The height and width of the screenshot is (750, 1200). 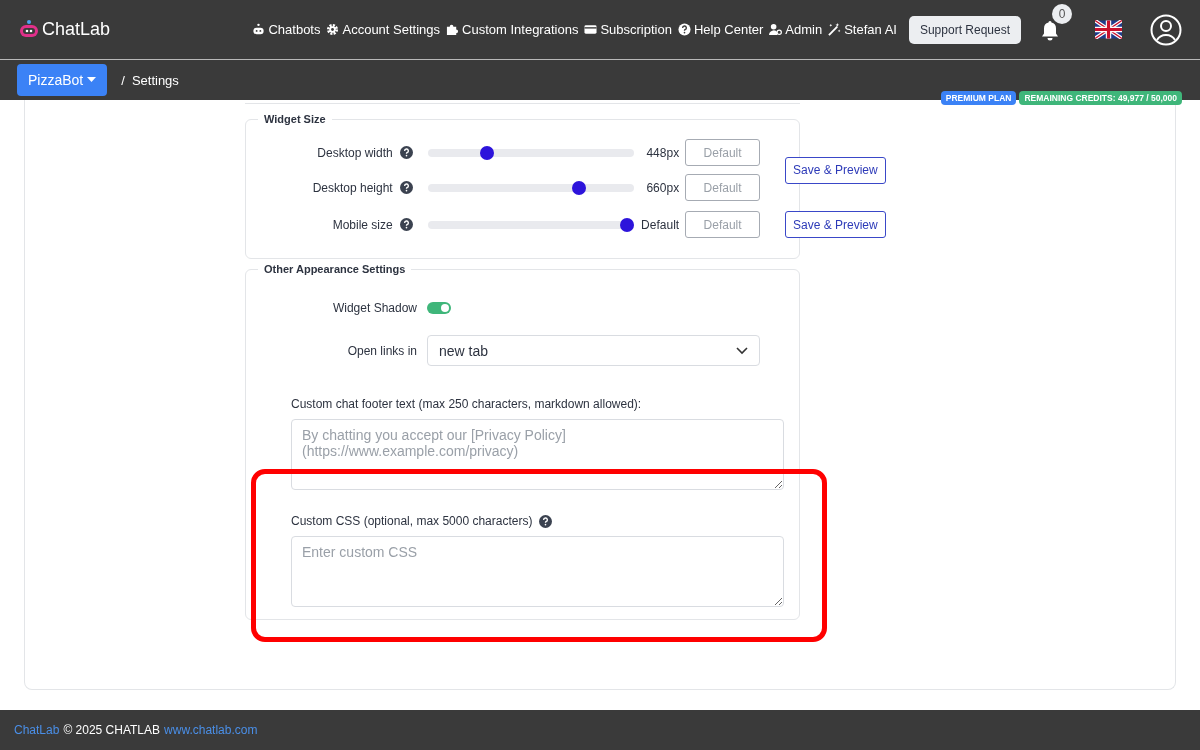 I want to click on chatbot-dropdown-button: PizzaBot, so click(x=62, y=80).